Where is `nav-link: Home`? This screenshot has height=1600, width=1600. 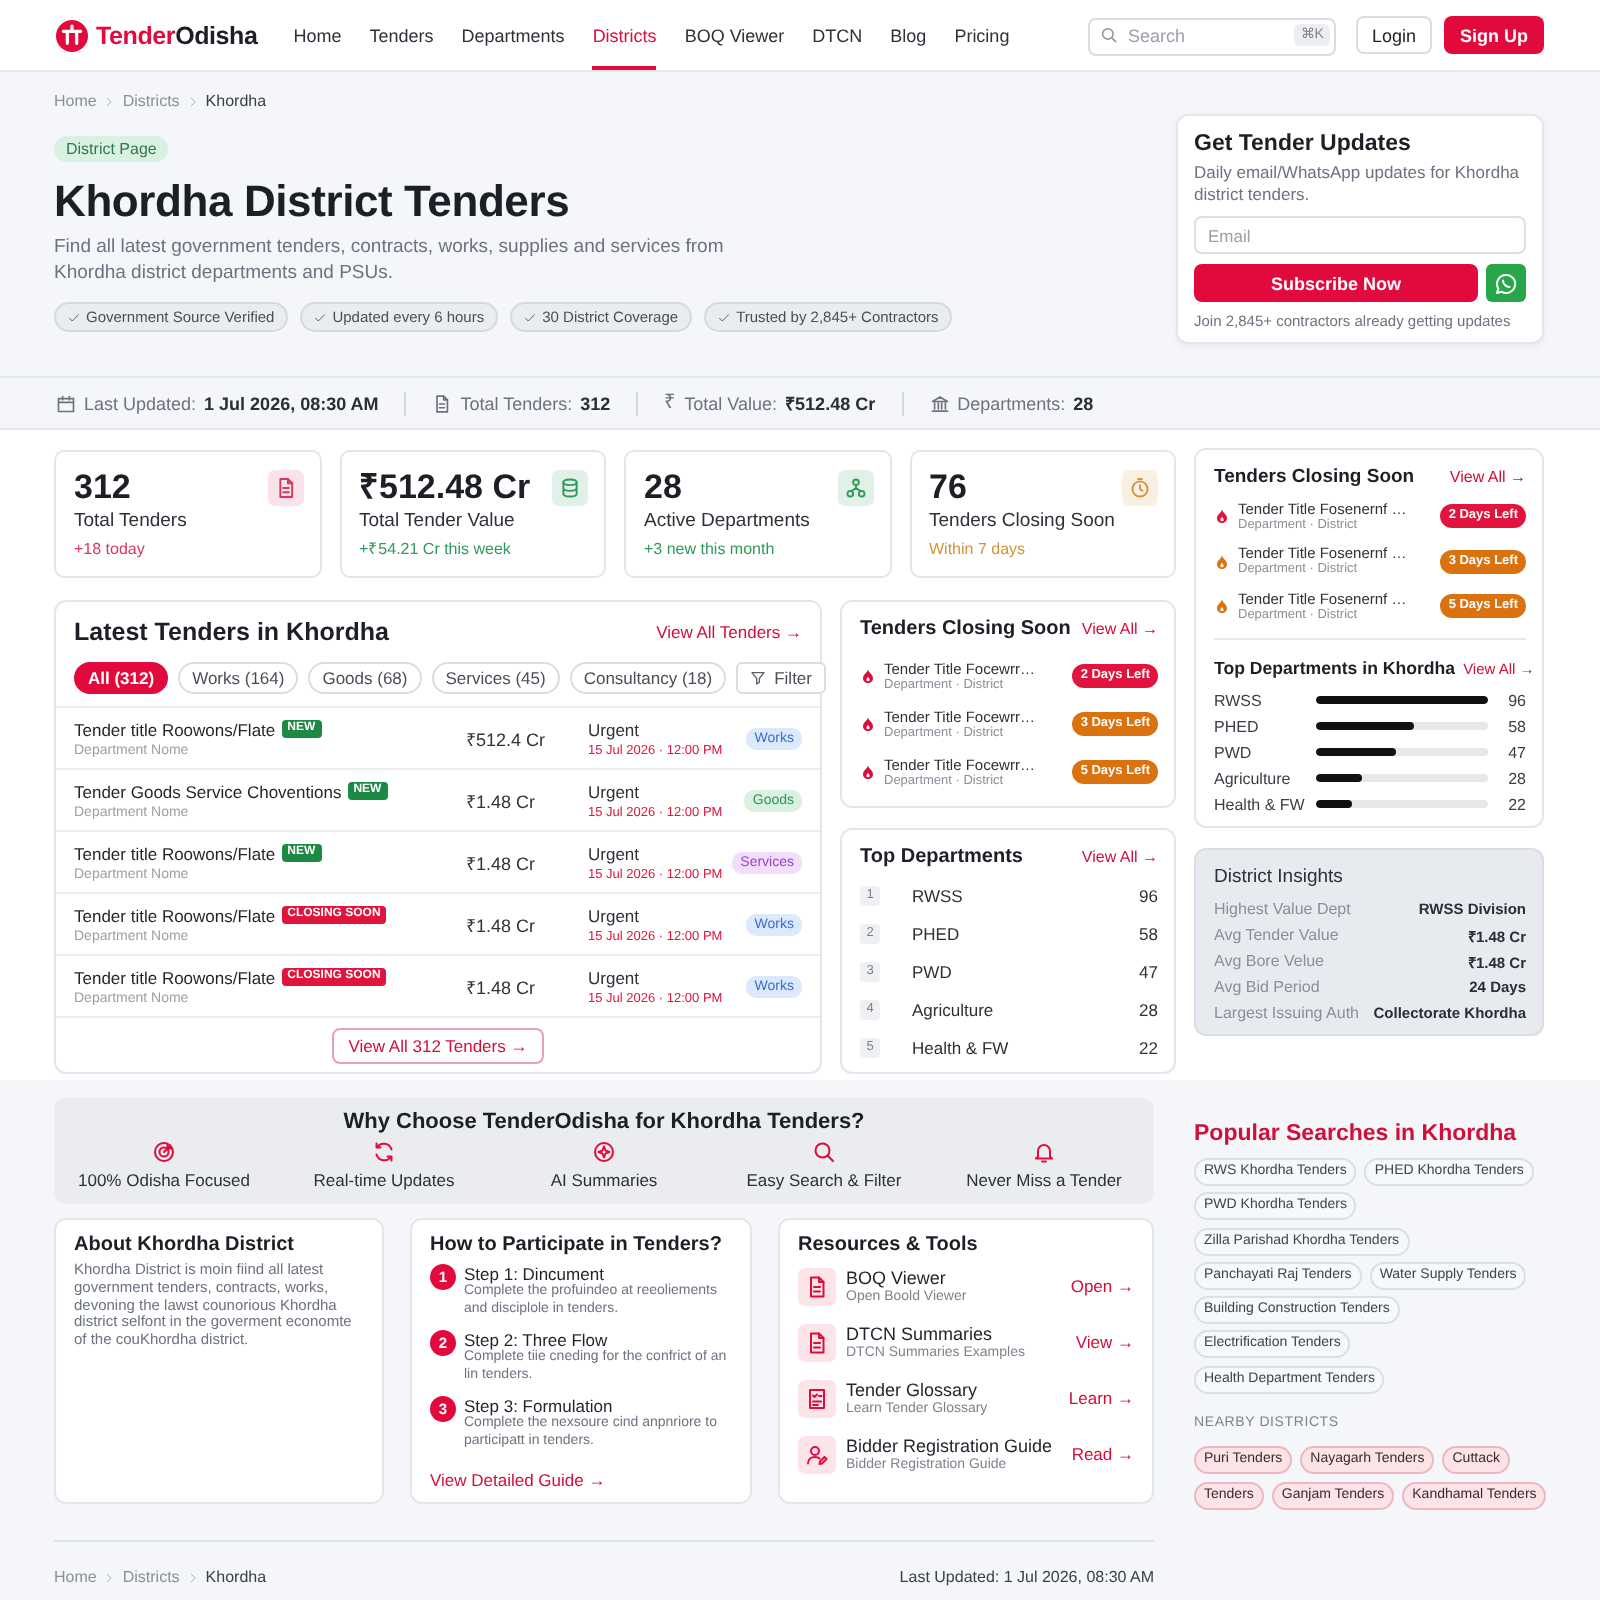
nav-link: Home is located at coordinates (317, 35).